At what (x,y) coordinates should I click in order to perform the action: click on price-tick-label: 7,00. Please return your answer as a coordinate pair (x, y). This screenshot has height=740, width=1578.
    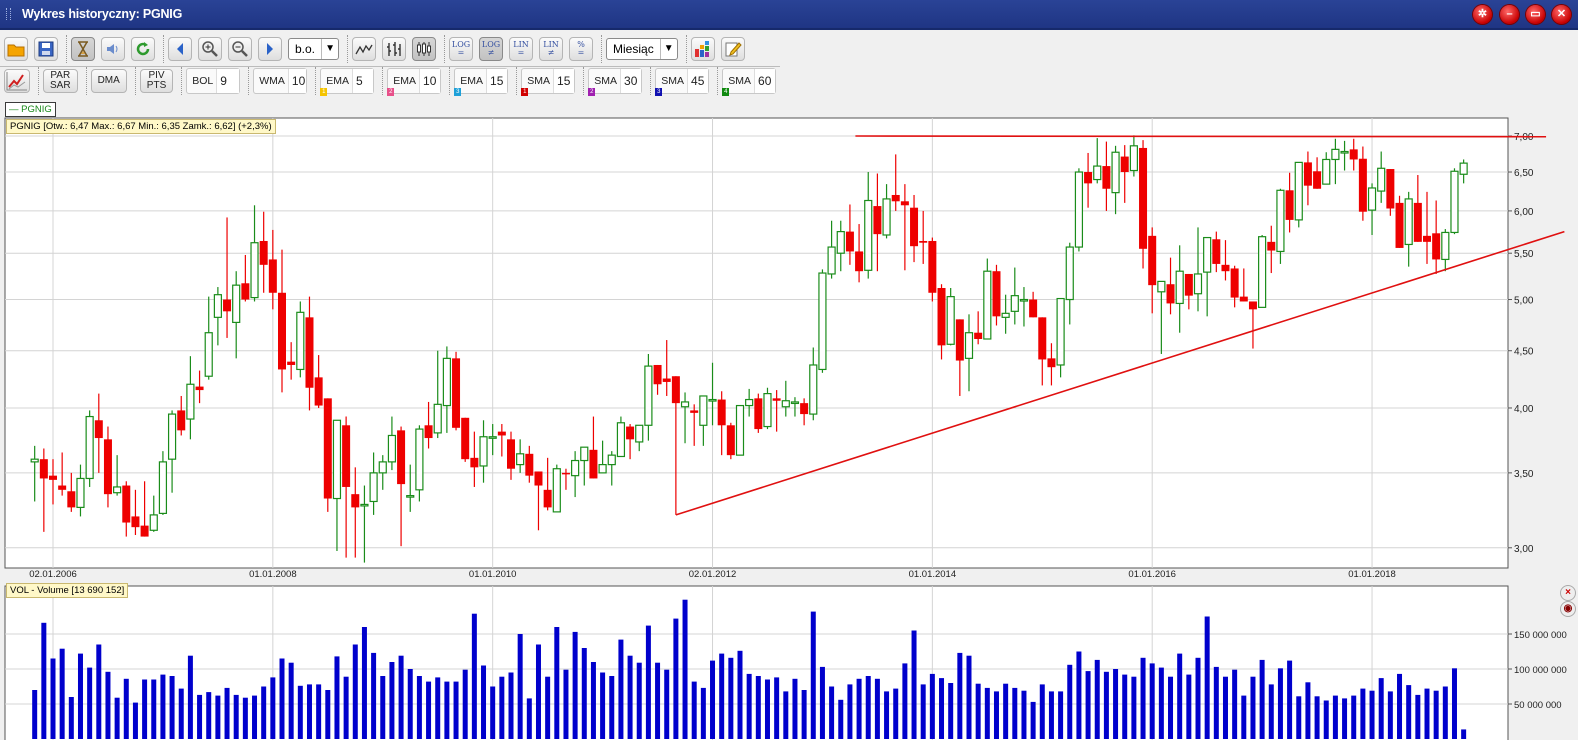
    Looking at the image, I should click on (1524, 137).